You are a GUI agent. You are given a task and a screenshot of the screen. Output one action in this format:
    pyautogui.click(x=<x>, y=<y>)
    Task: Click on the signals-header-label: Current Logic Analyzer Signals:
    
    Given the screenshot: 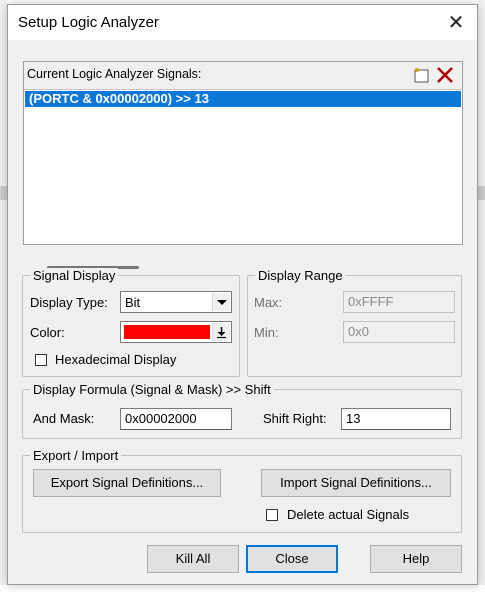 What is the action you would take?
    pyautogui.click(x=114, y=74)
    